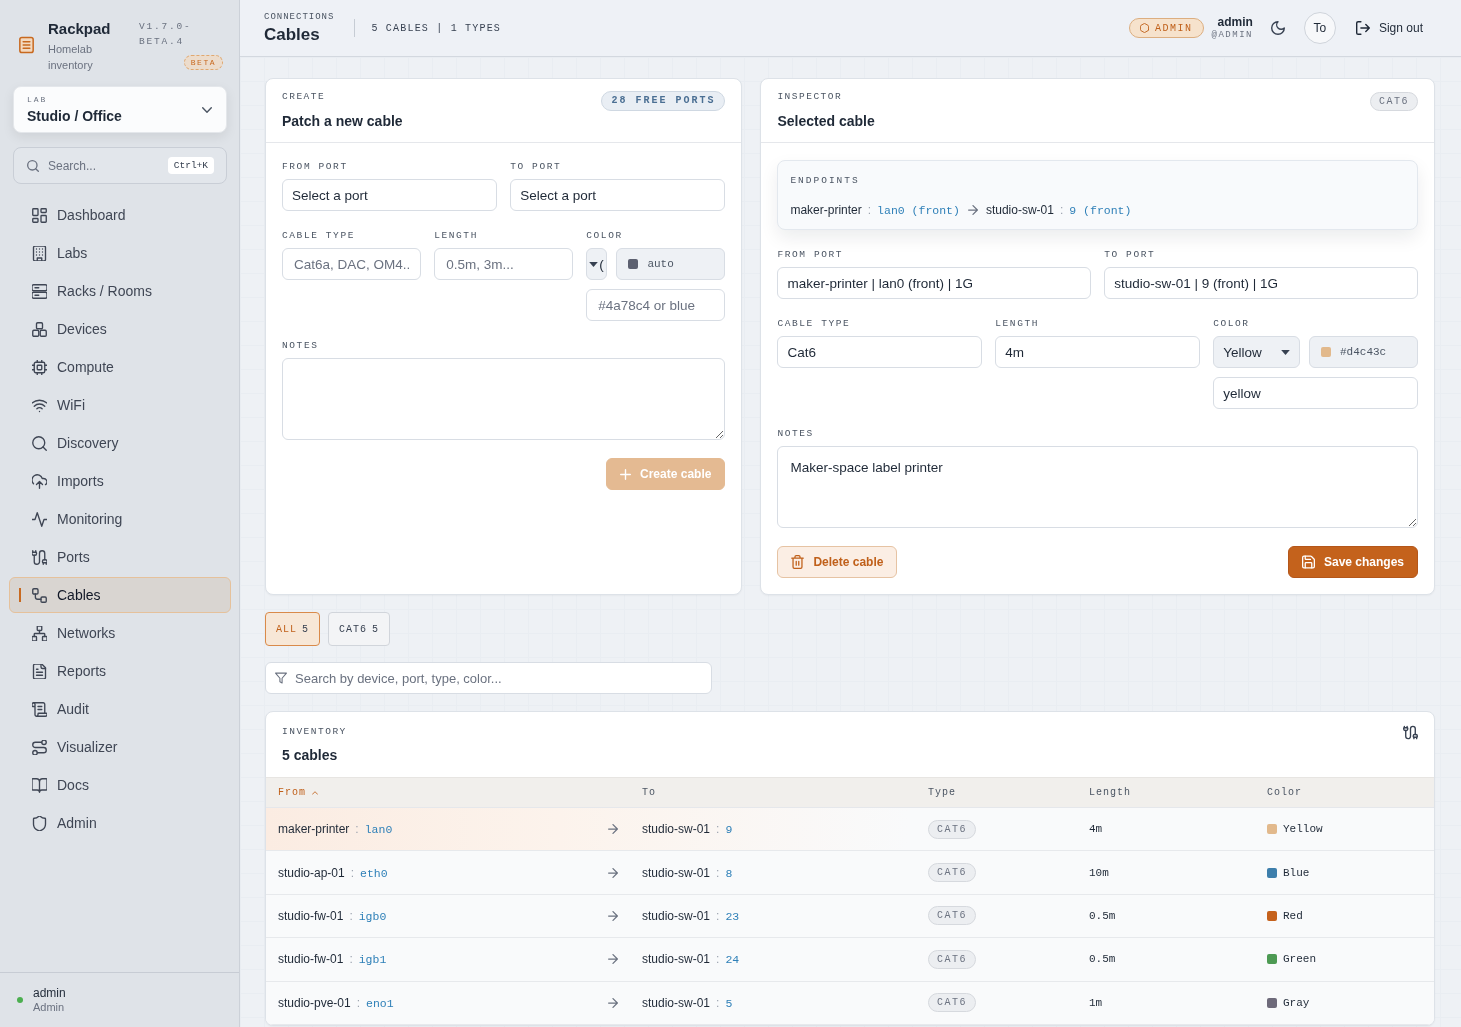  Describe the element at coordinates (120, 785) in the screenshot. I see `nav-item: Docs` at that location.